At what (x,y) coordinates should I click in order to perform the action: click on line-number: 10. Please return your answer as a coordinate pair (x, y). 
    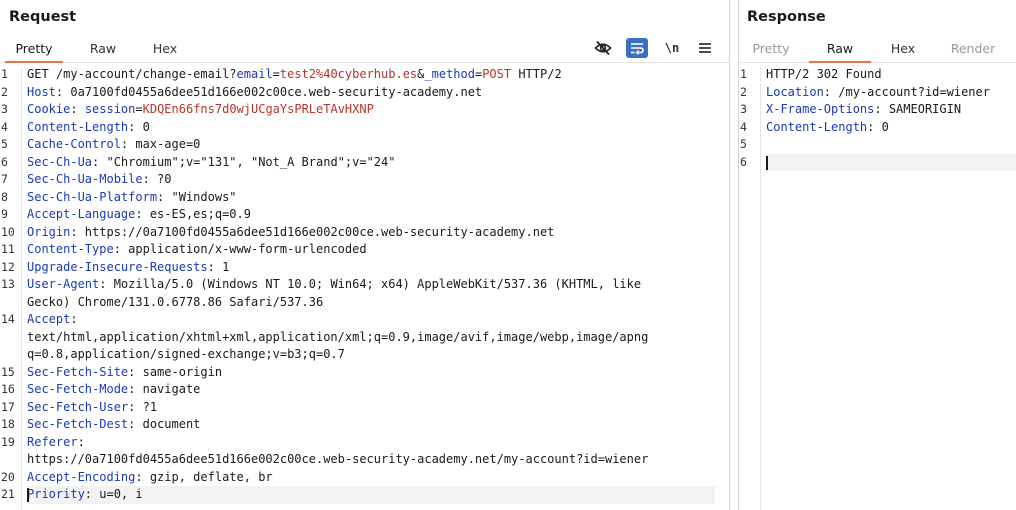
    Looking at the image, I should click on (8, 231).